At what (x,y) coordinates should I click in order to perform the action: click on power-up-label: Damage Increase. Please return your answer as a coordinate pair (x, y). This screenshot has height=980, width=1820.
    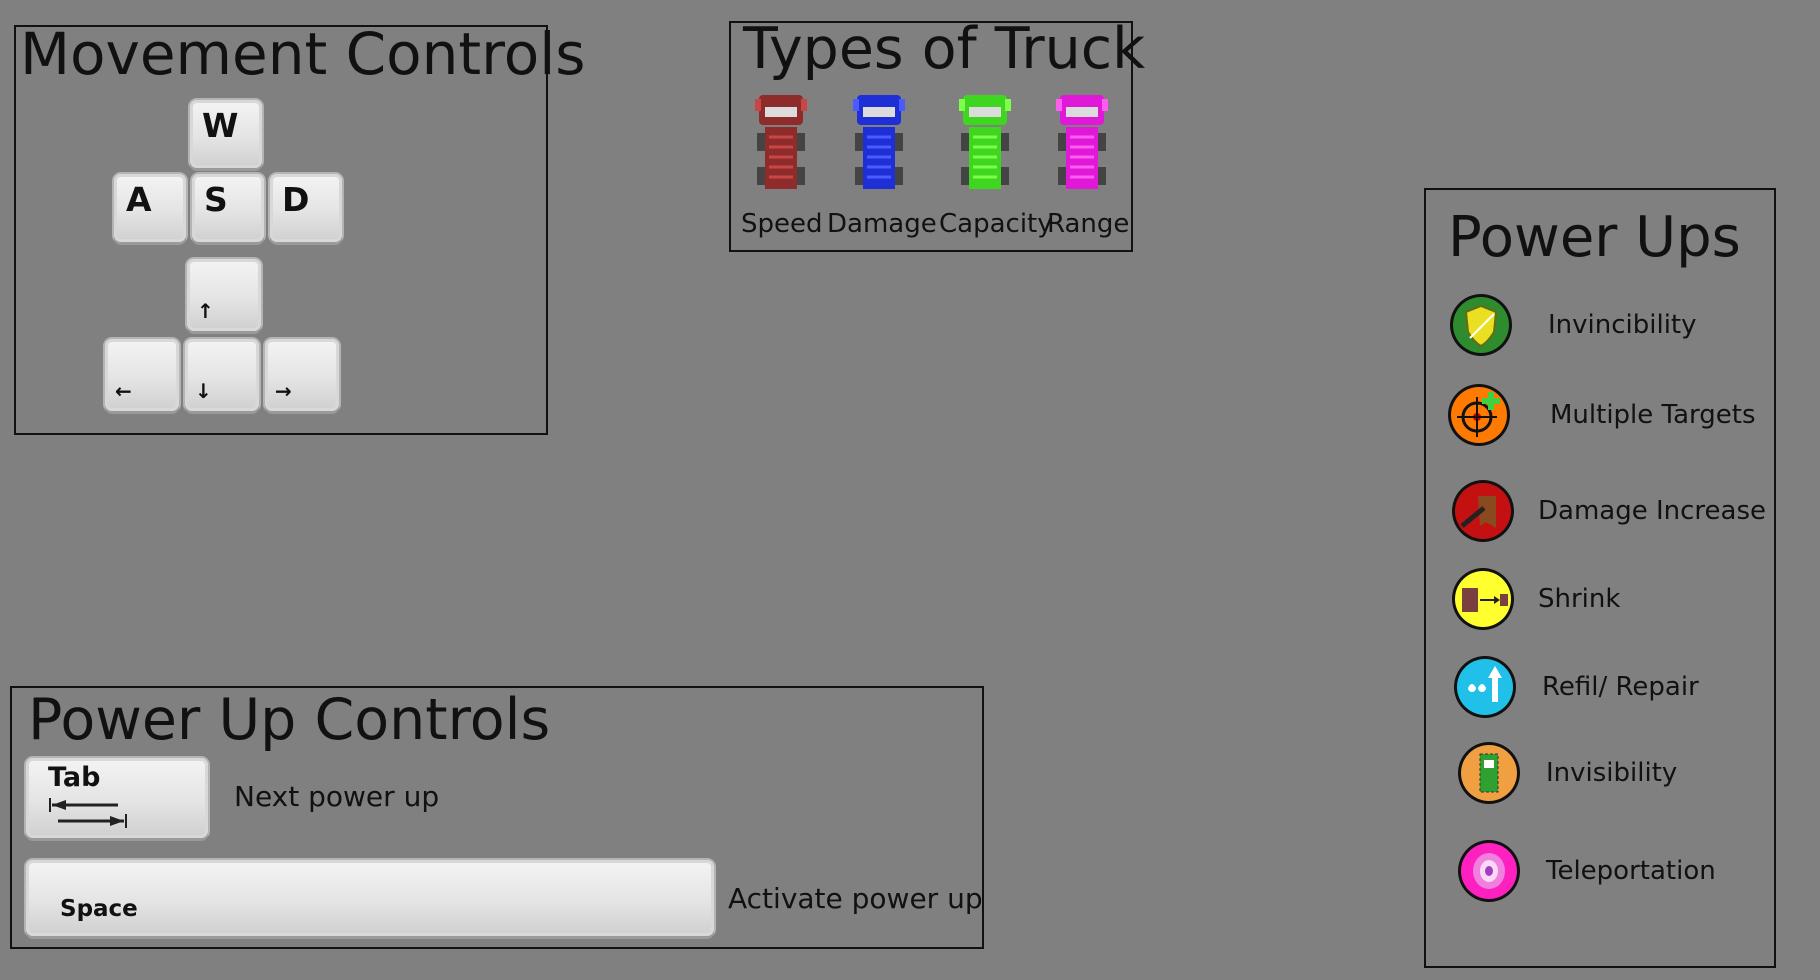
    Looking at the image, I should click on (1652, 511).